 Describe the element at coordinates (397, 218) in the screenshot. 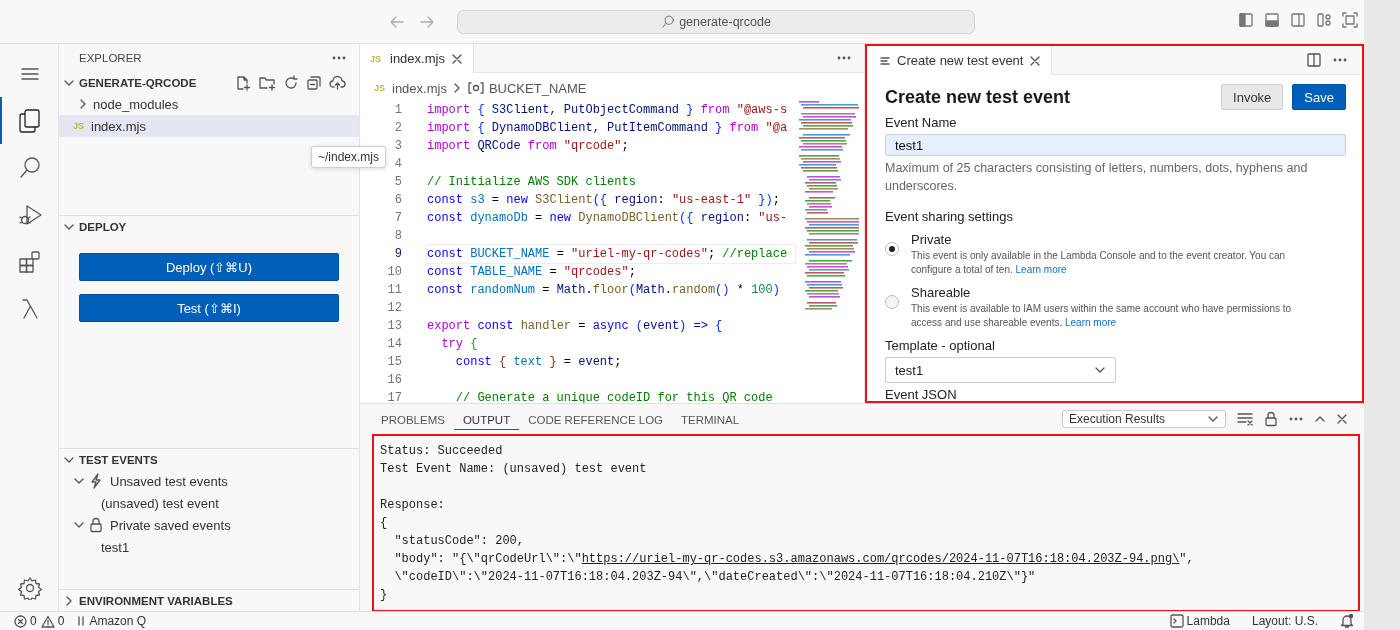

I see `line-number: 7` at that location.